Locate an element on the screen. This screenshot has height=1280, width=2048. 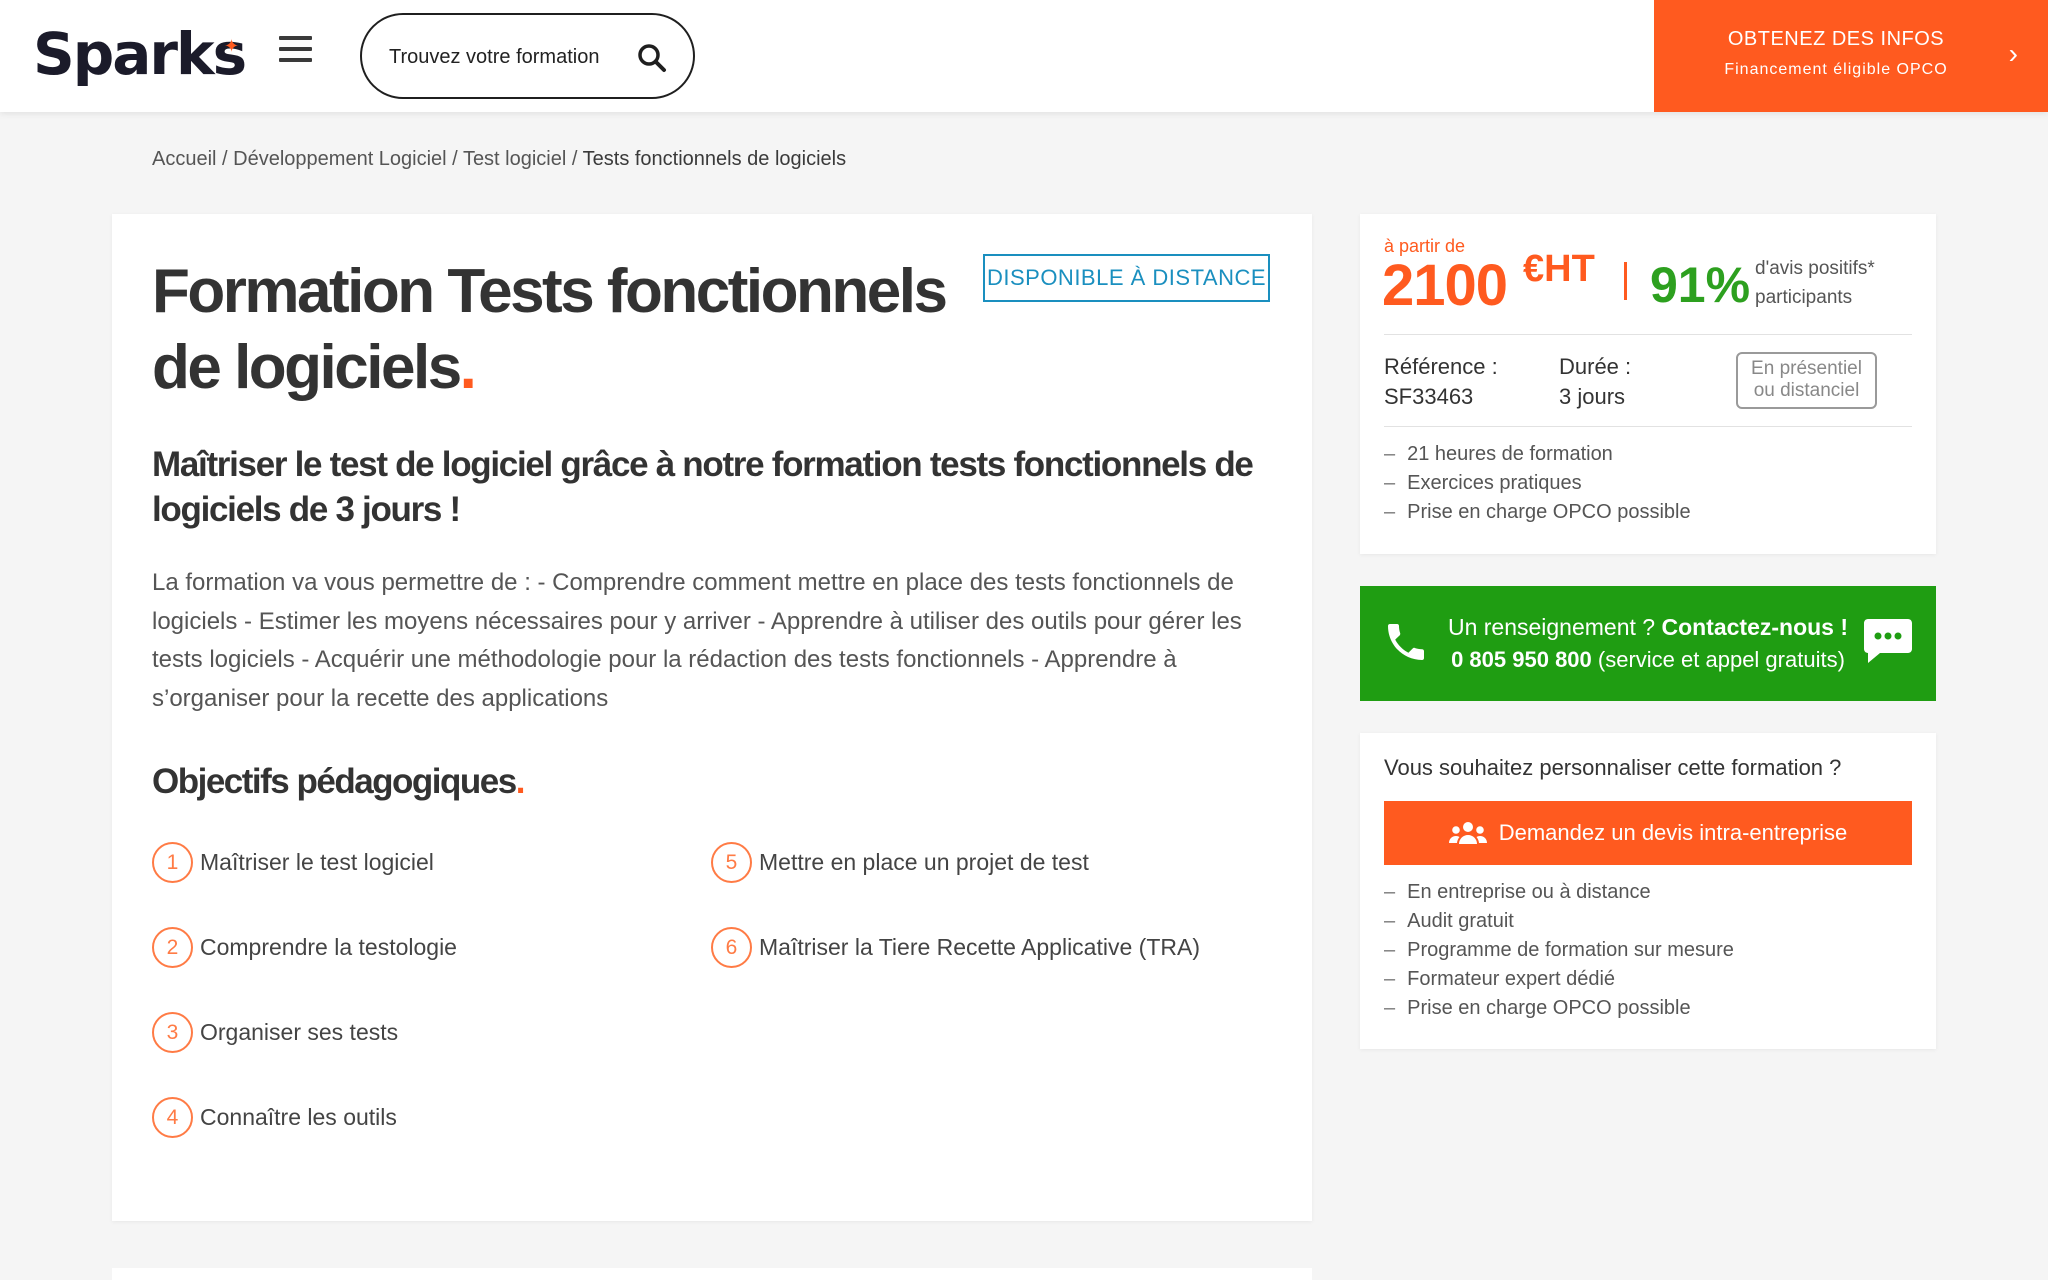
title-line-1: Formation Tests fonctionnels is located at coordinates (550, 291).